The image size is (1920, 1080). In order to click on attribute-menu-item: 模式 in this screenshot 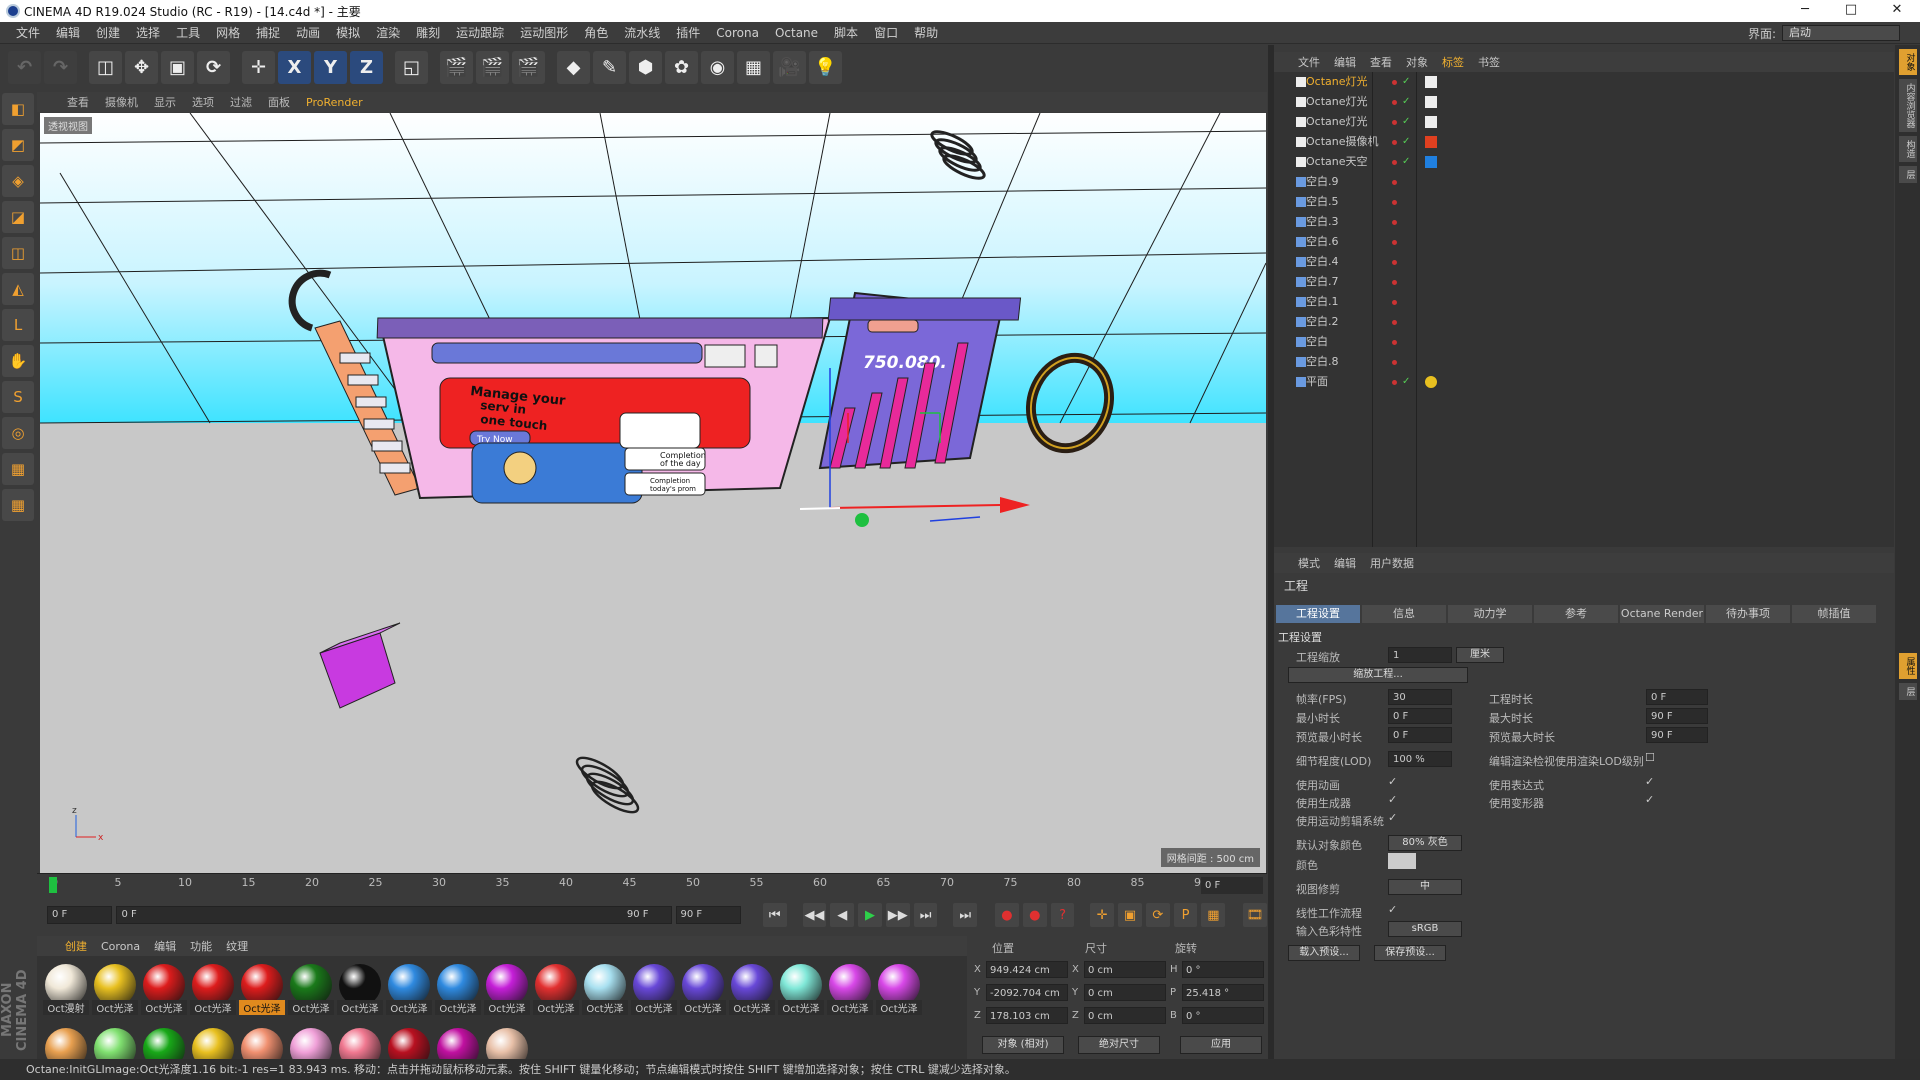, I will do `click(1309, 563)`.